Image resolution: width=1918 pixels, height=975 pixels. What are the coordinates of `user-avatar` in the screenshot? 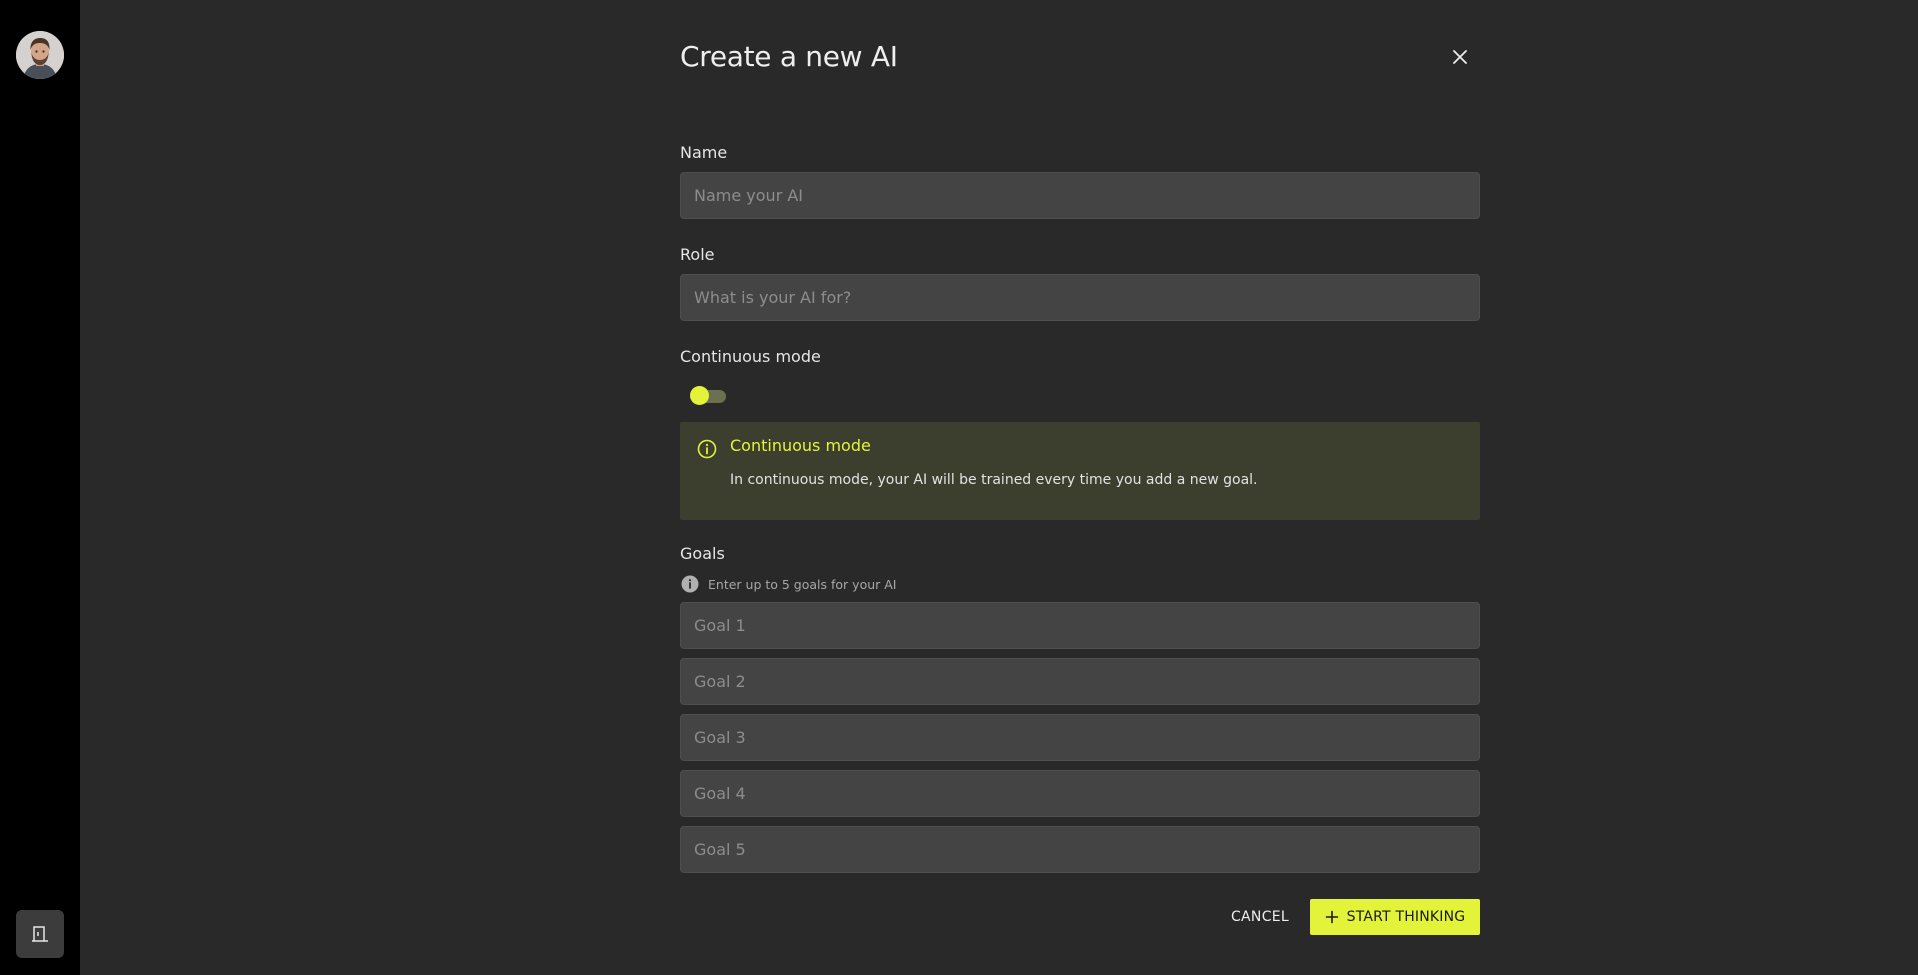 It's located at (40, 55).